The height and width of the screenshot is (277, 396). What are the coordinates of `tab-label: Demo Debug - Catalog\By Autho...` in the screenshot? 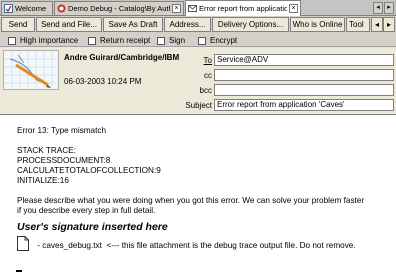 It's located at (119, 8).